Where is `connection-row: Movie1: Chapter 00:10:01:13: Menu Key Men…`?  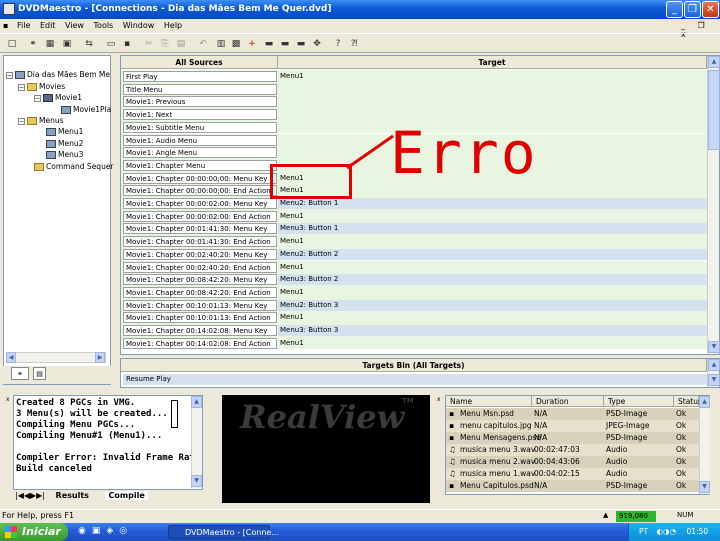 connection-row: Movie1: Chapter 00:10:01:13: Menu Key Men… is located at coordinates (414, 305).